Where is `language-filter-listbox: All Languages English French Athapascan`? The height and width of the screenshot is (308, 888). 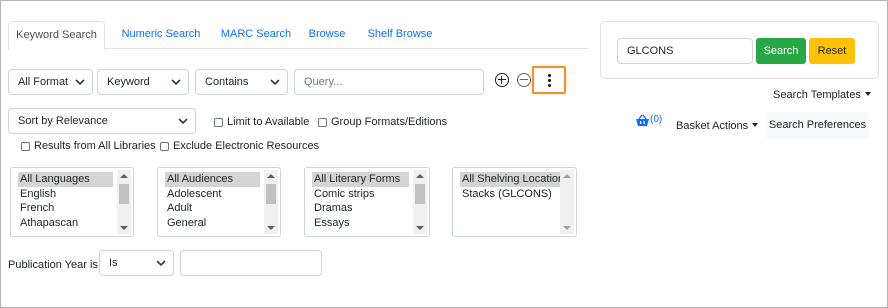
language-filter-listbox: All Languages English French Athapascan is located at coordinates (72, 202).